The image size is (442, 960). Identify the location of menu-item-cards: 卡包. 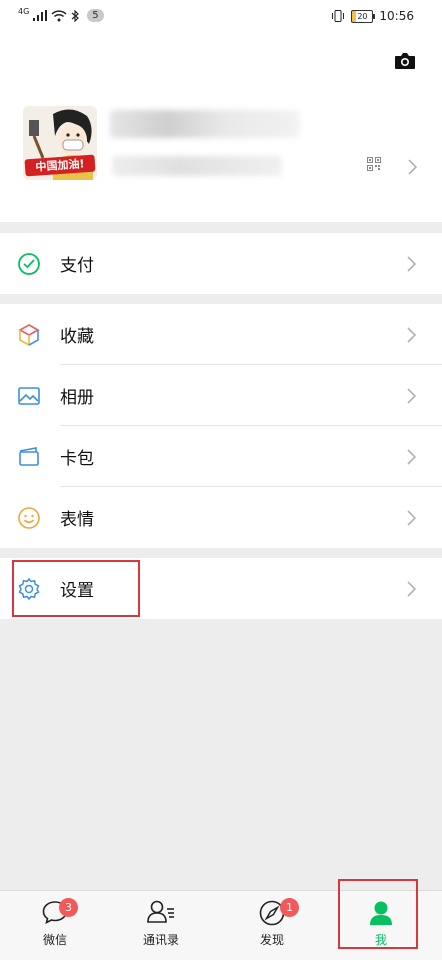
(221, 456).